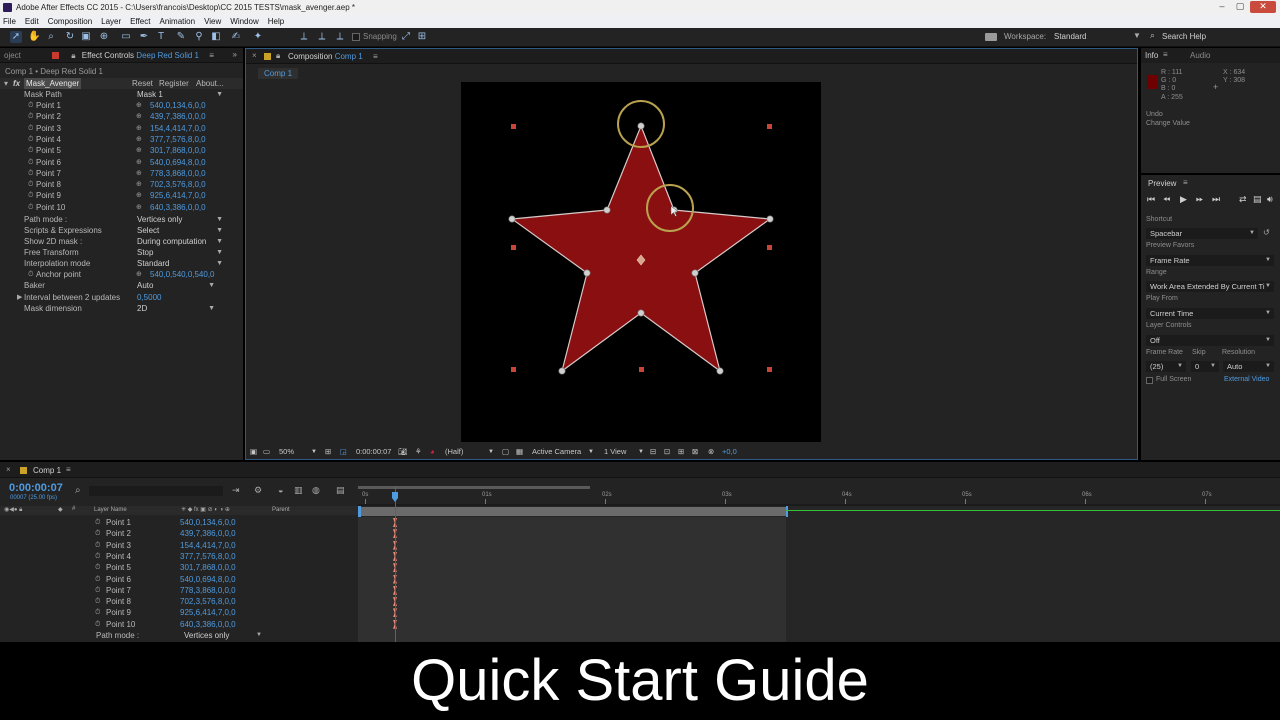 The width and height of the screenshot is (1280, 720). I want to click on always-preview-icon: ▣, so click(253, 452).